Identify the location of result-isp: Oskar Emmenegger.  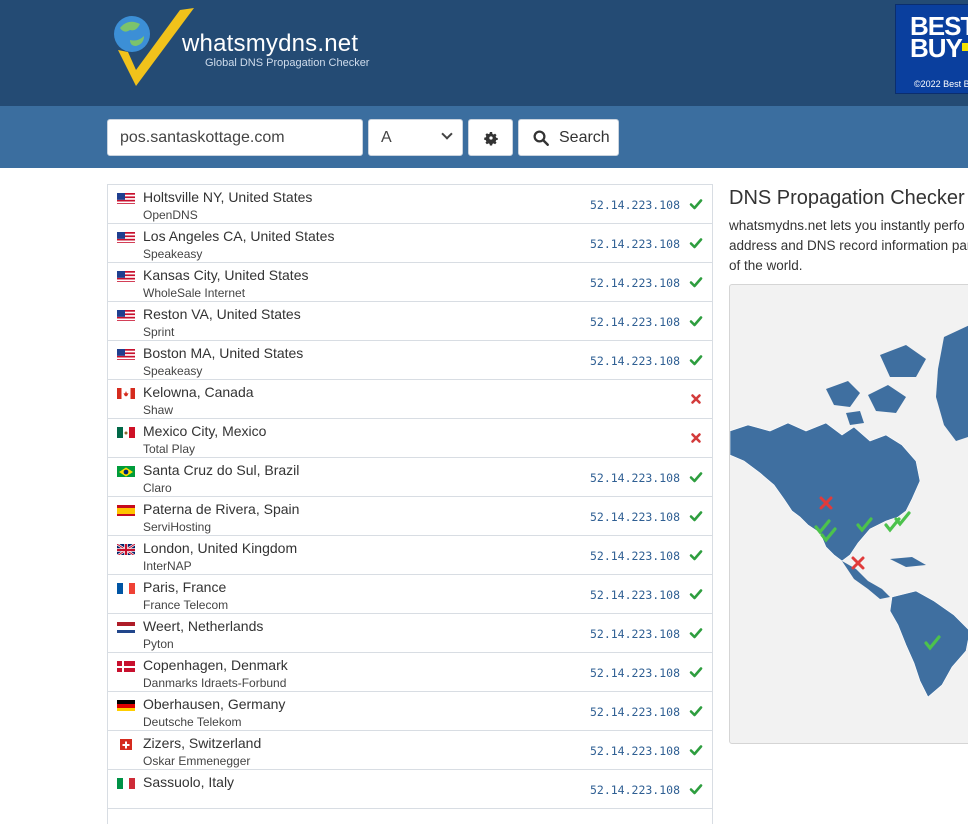
(197, 761).